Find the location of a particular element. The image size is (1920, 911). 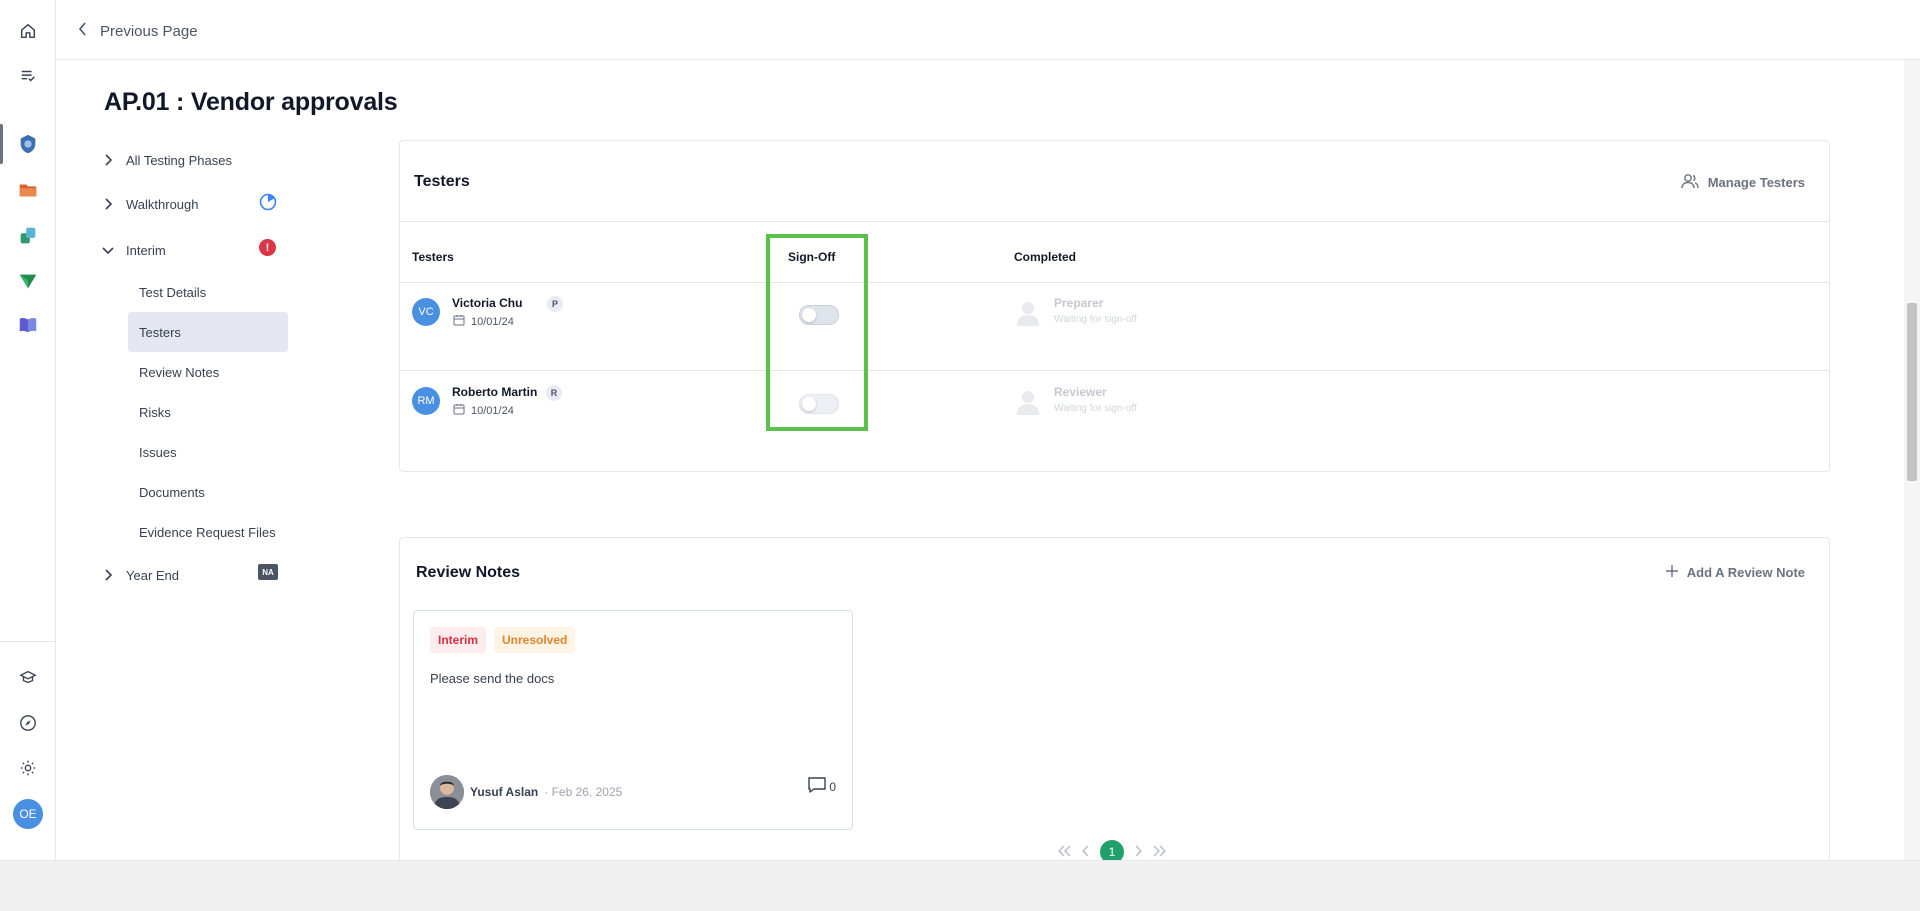

plus-icon is located at coordinates (1672, 572).